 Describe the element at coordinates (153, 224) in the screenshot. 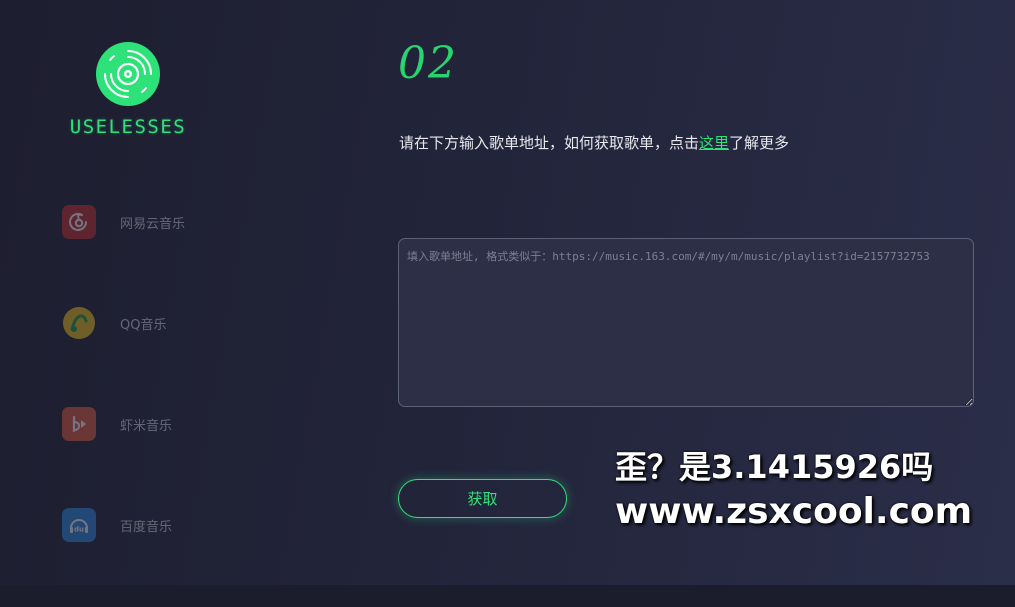

I see `sidebar-item-label: 网易云音乐` at that location.